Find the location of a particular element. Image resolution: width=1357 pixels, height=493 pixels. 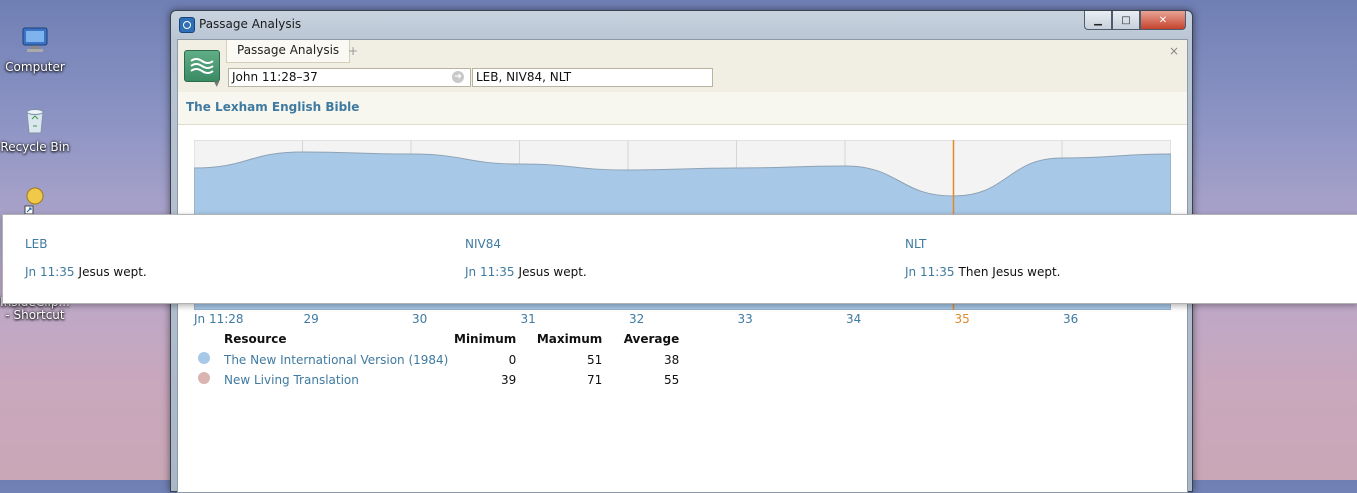

app-icon is located at coordinates (187, 25).